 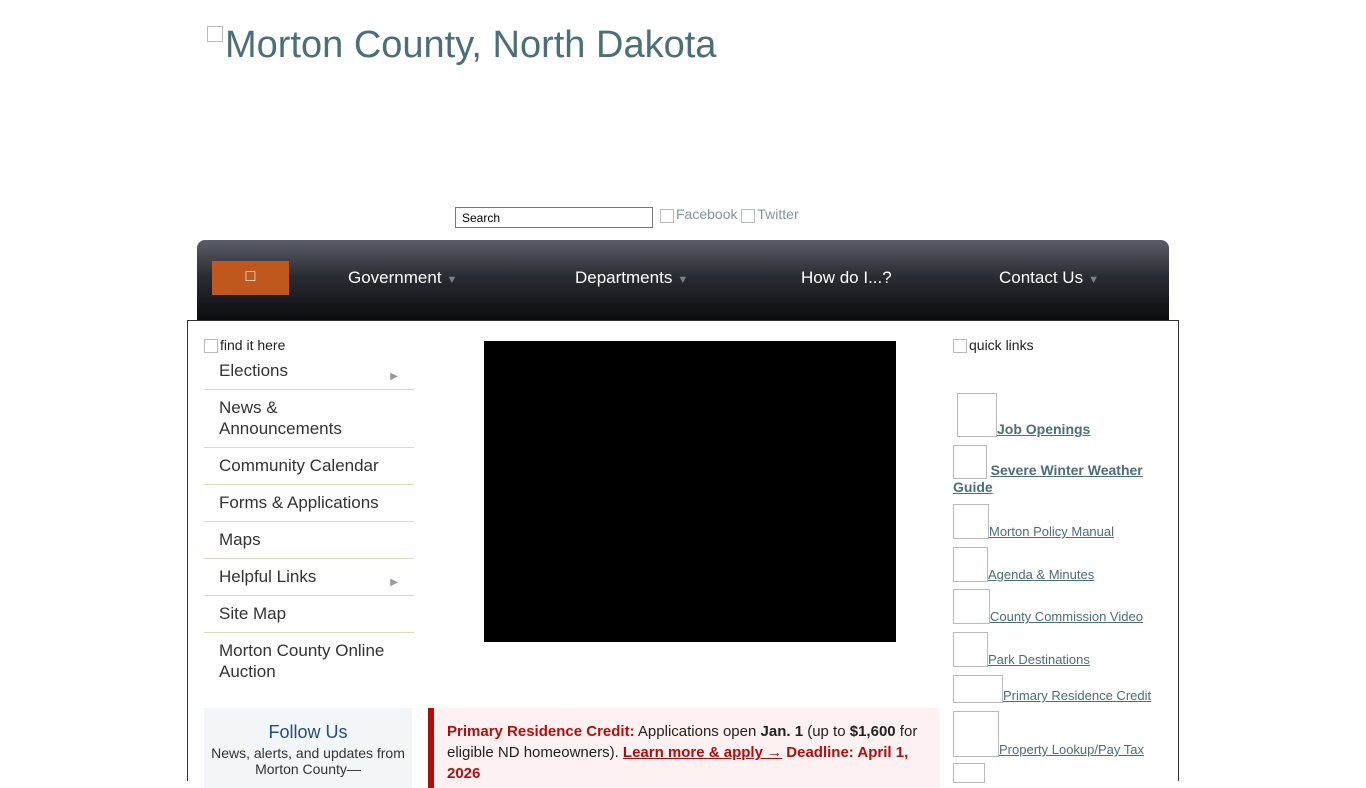 I want to click on quick-link-agenda: Agenda & Minutes, so click(x=1023, y=564).